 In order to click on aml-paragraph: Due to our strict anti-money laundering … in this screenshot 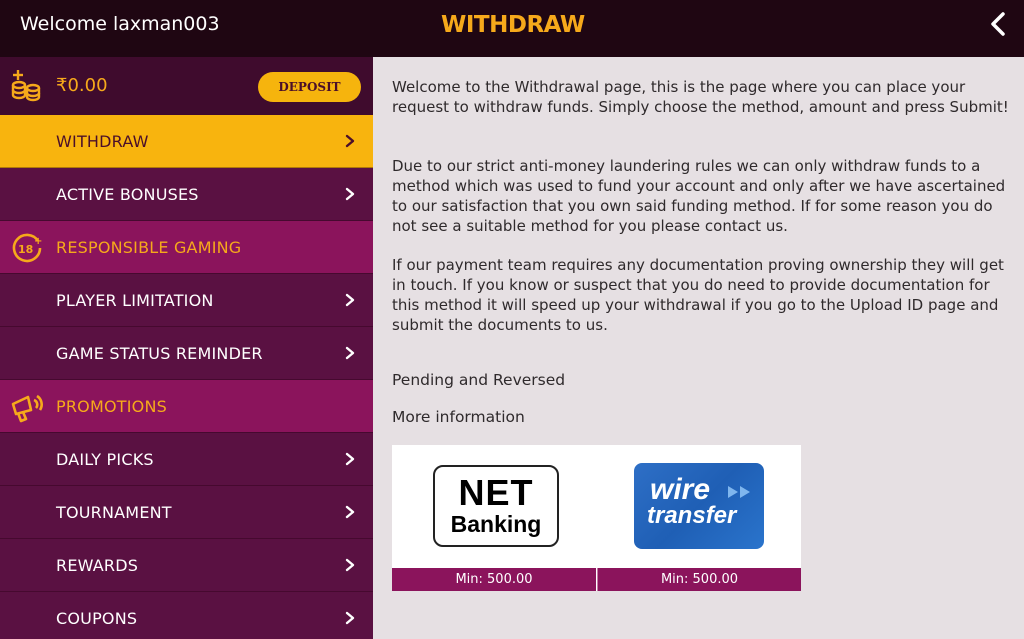, I will do `click(699, 196)`.